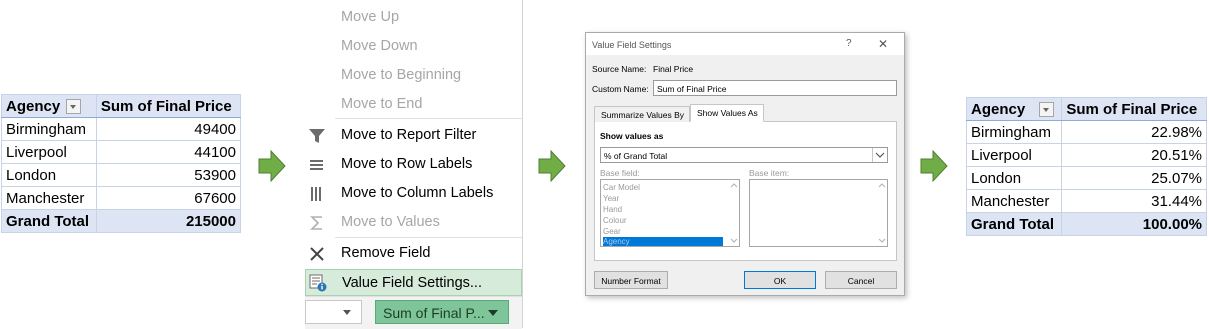 The height and width of the screenshot is (329, 1209). I want to click on ok-button: OK, so click(780, 280).